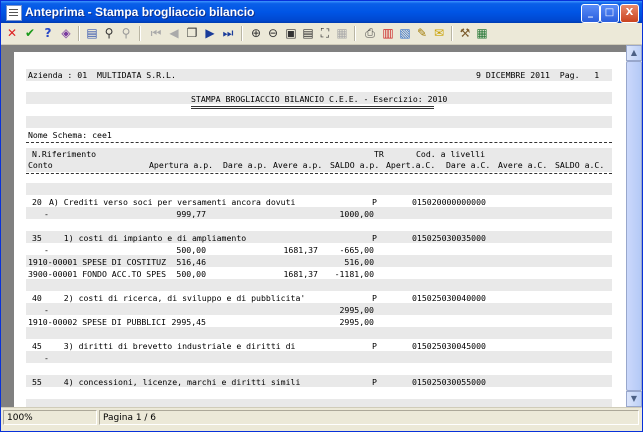  What do you see at coordinates (140, 12) in the screenshot?
I see `window-title: Anteprima - Stampa brogliaccio bilancio` at bounding box center [140, 12].